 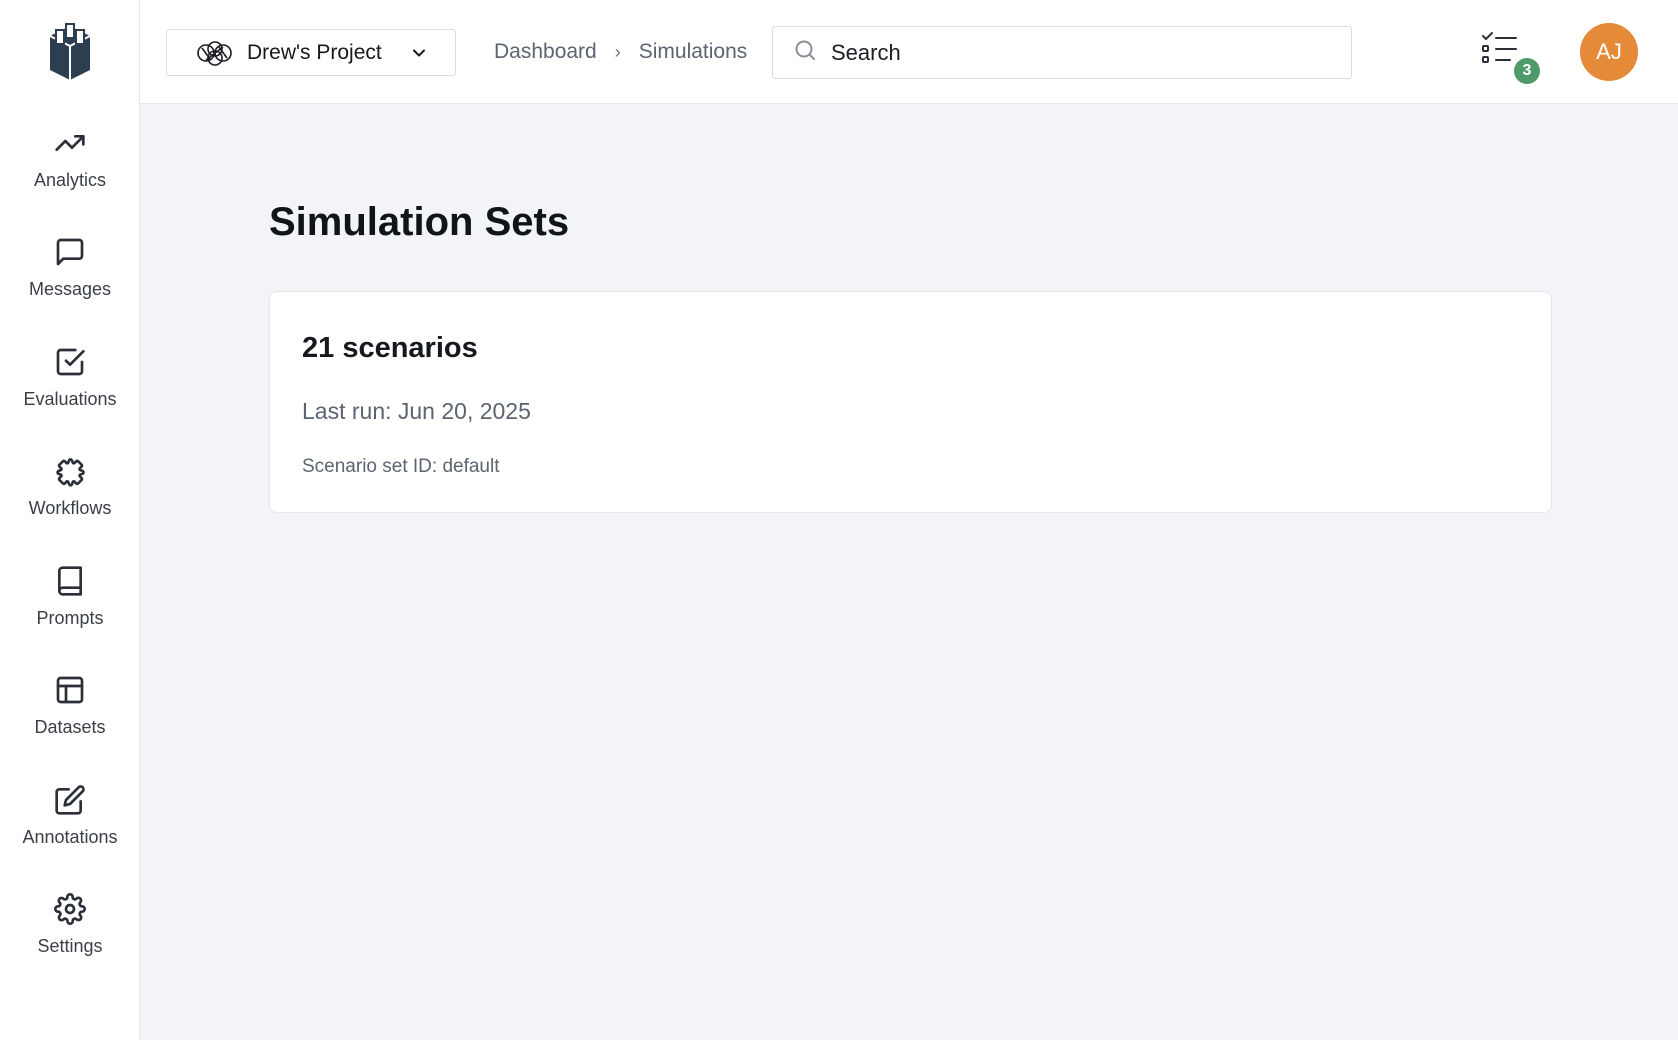 I want to click on sidebar-item-messages: Messages, so click(x=70, y=283).